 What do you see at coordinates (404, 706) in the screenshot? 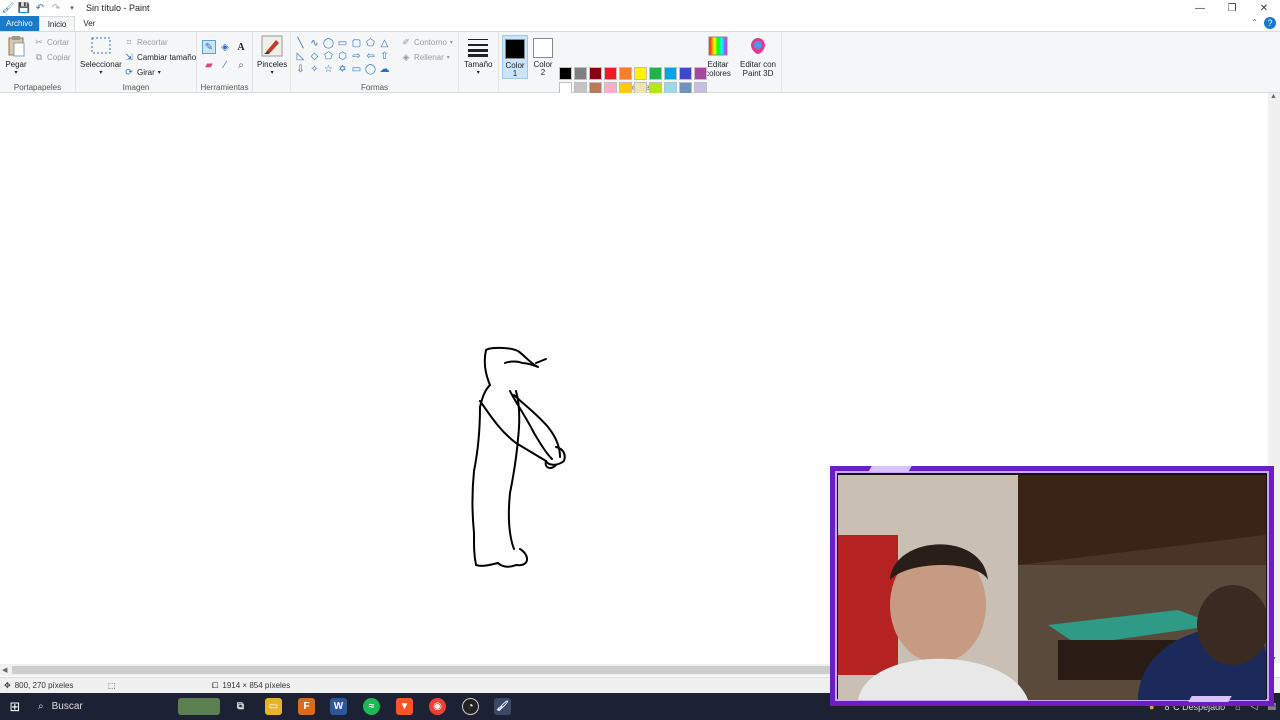
I see `brave-icon: ▼` at bounding box center [404, 706].